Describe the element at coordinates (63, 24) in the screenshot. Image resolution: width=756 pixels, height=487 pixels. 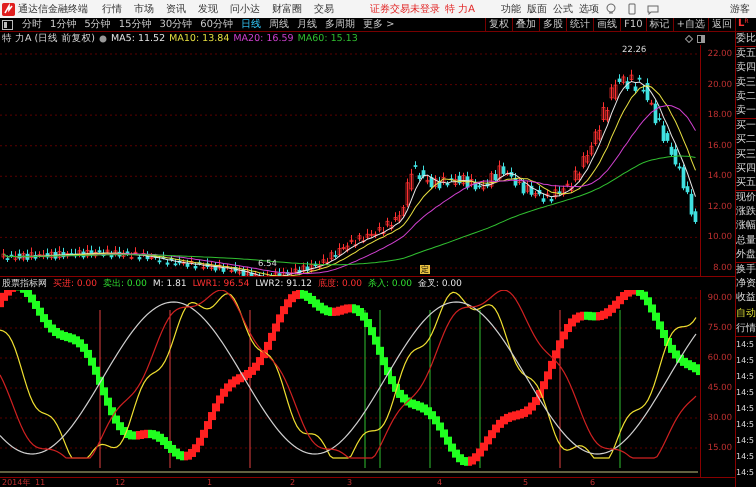
I see `period-tab: 1分钟` at that location.